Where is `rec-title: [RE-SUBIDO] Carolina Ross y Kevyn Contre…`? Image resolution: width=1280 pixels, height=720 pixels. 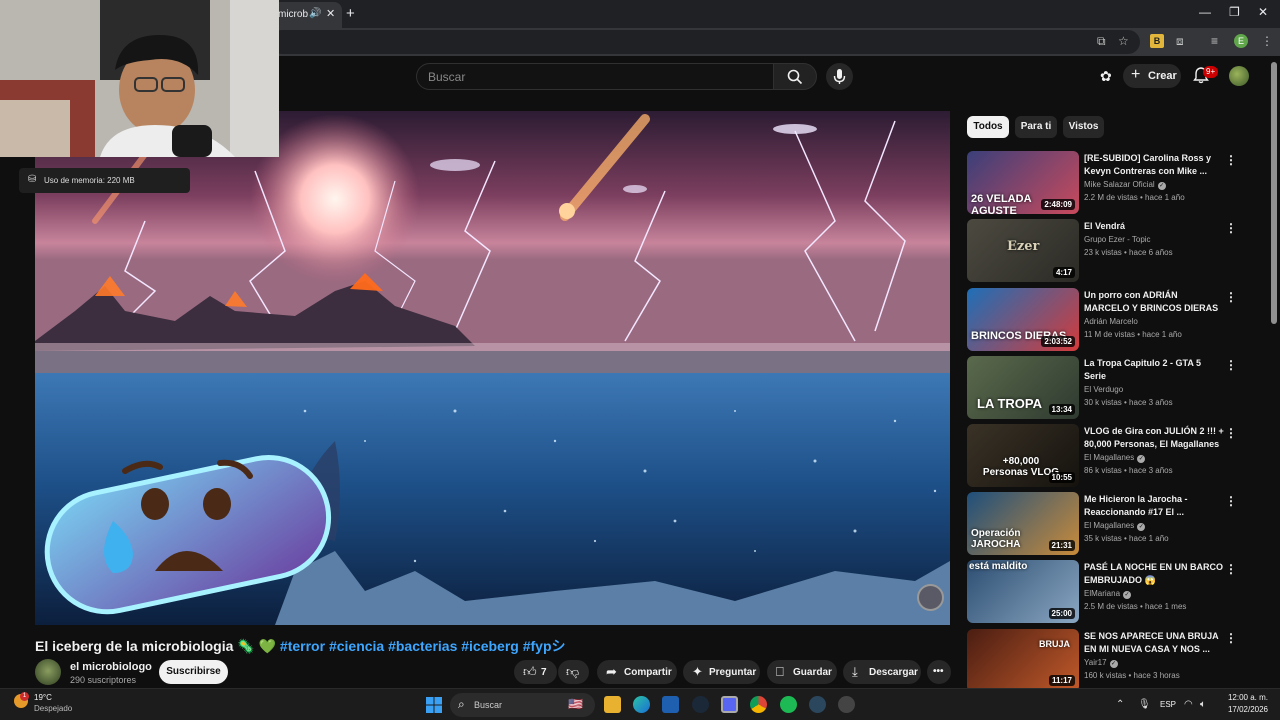
rec-title: [RE-SUBIDO] Carolina Ross y Kevyn Contre… is located at coordinates (1154, 165).